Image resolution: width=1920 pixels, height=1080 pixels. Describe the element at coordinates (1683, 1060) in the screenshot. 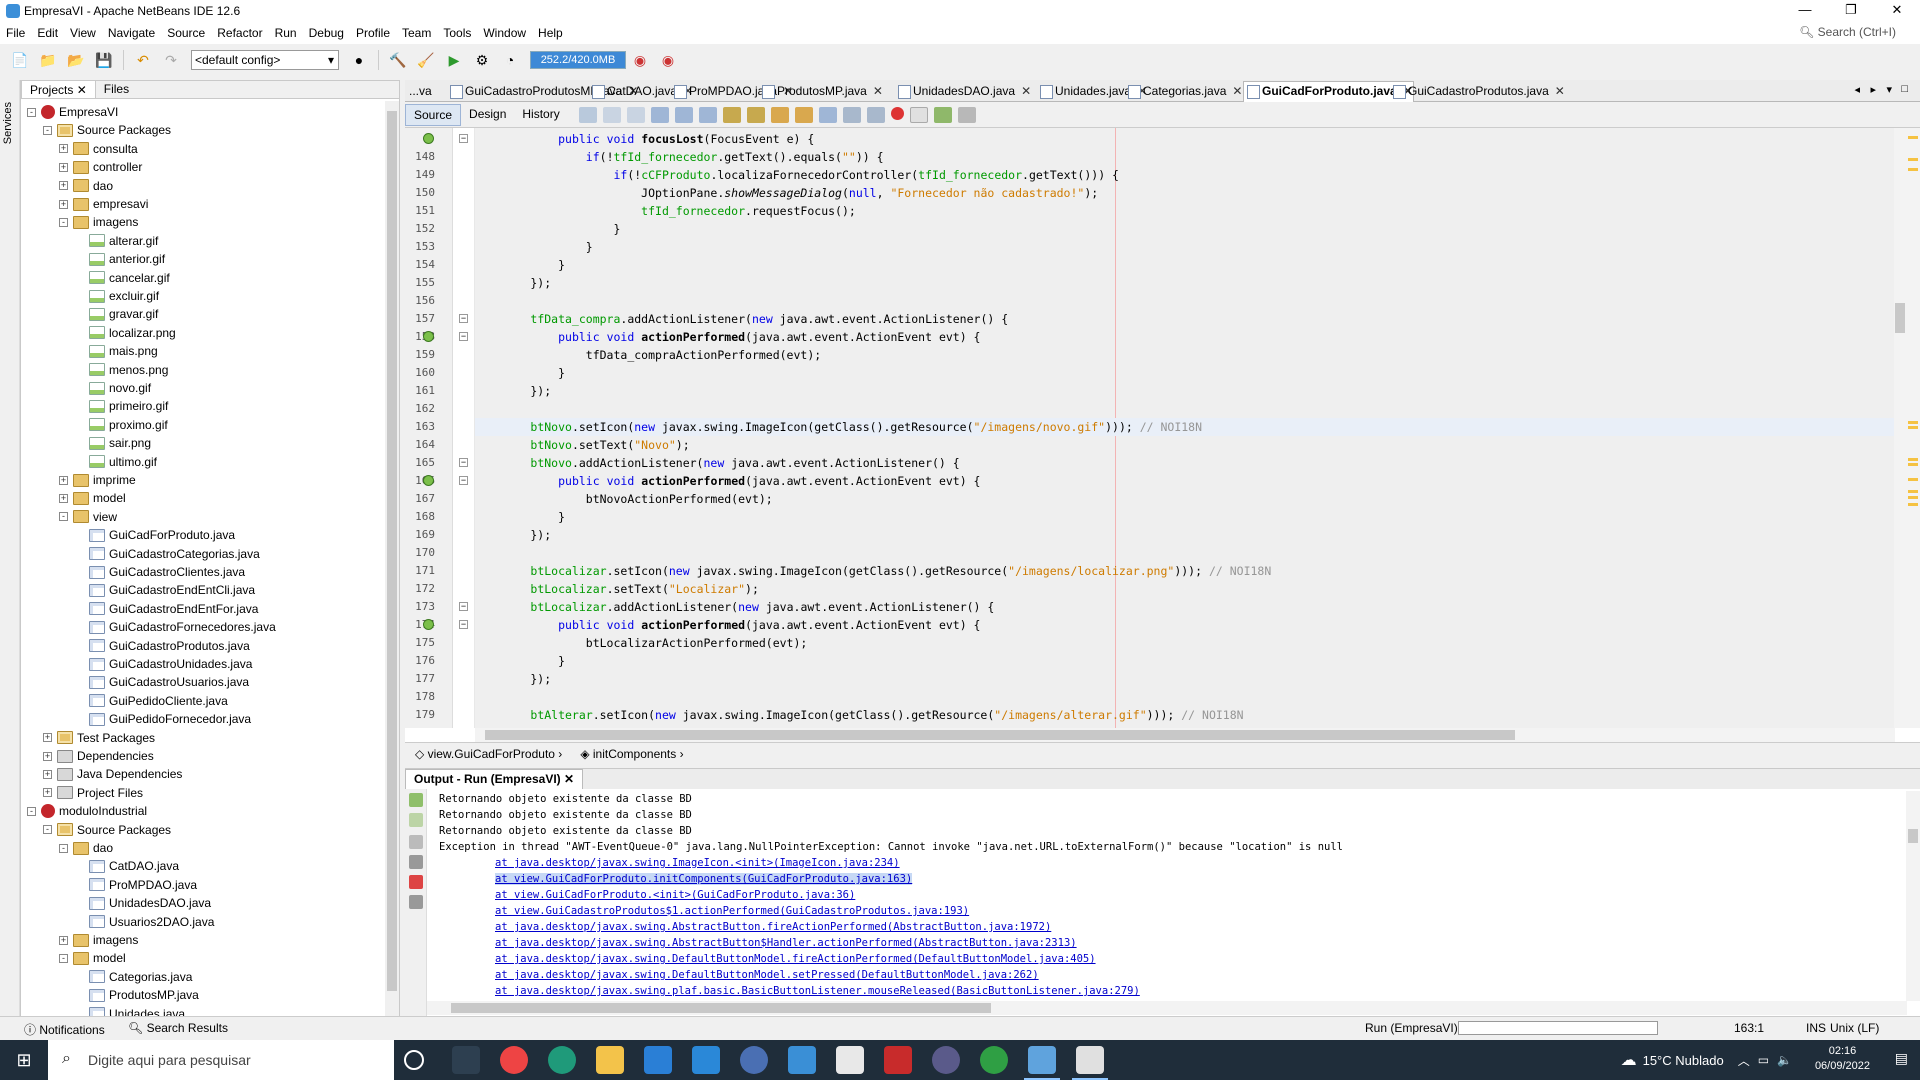

I see `weather-text: 15°C Nublado` at that location.